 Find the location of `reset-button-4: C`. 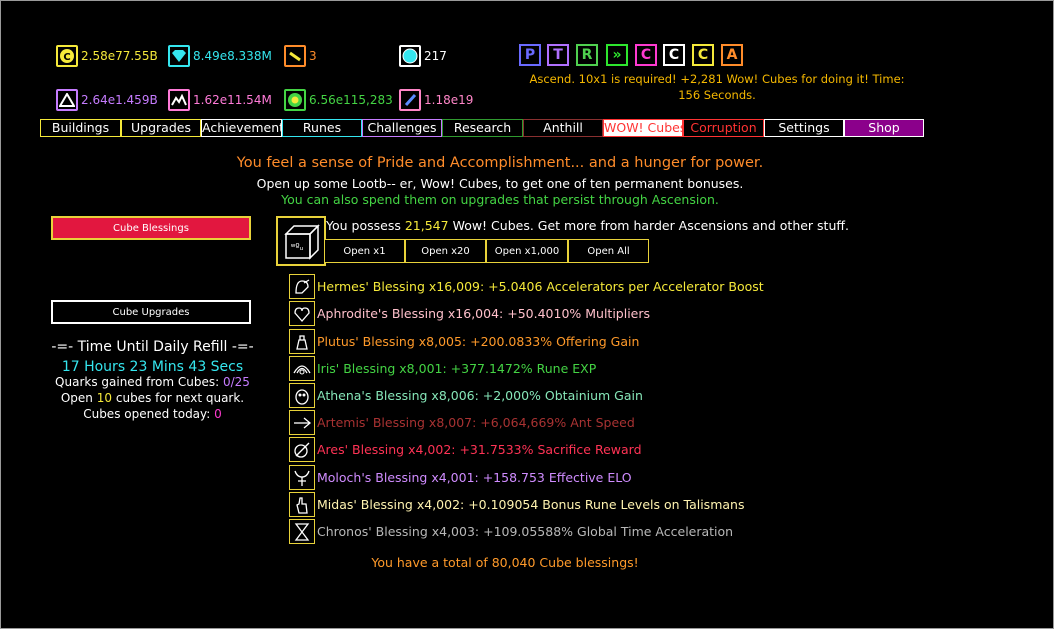

reset-button-4: C is located at coordinates (646, 55).